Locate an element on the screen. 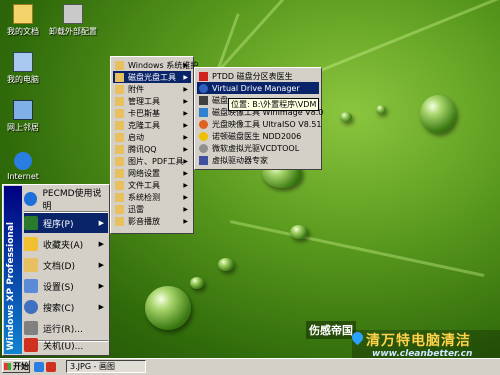 This screenshot has height=375, width=500. programs-item-media-player: 影音播放 ▶ is located at coordinates (152, 221).